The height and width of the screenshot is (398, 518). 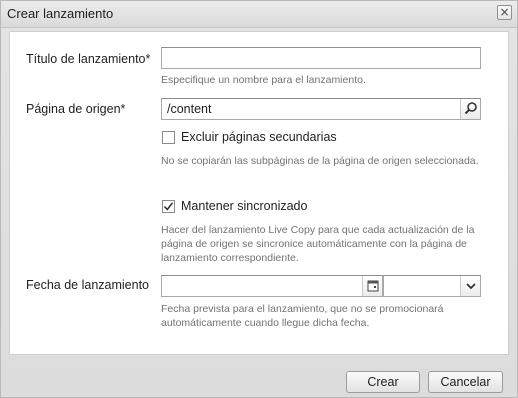 What do you see at coordinates (259, 14) in the screenshot?
I see `dialog-titlebar: Crear lanzamiento ×` at bounding box center [259, 14].